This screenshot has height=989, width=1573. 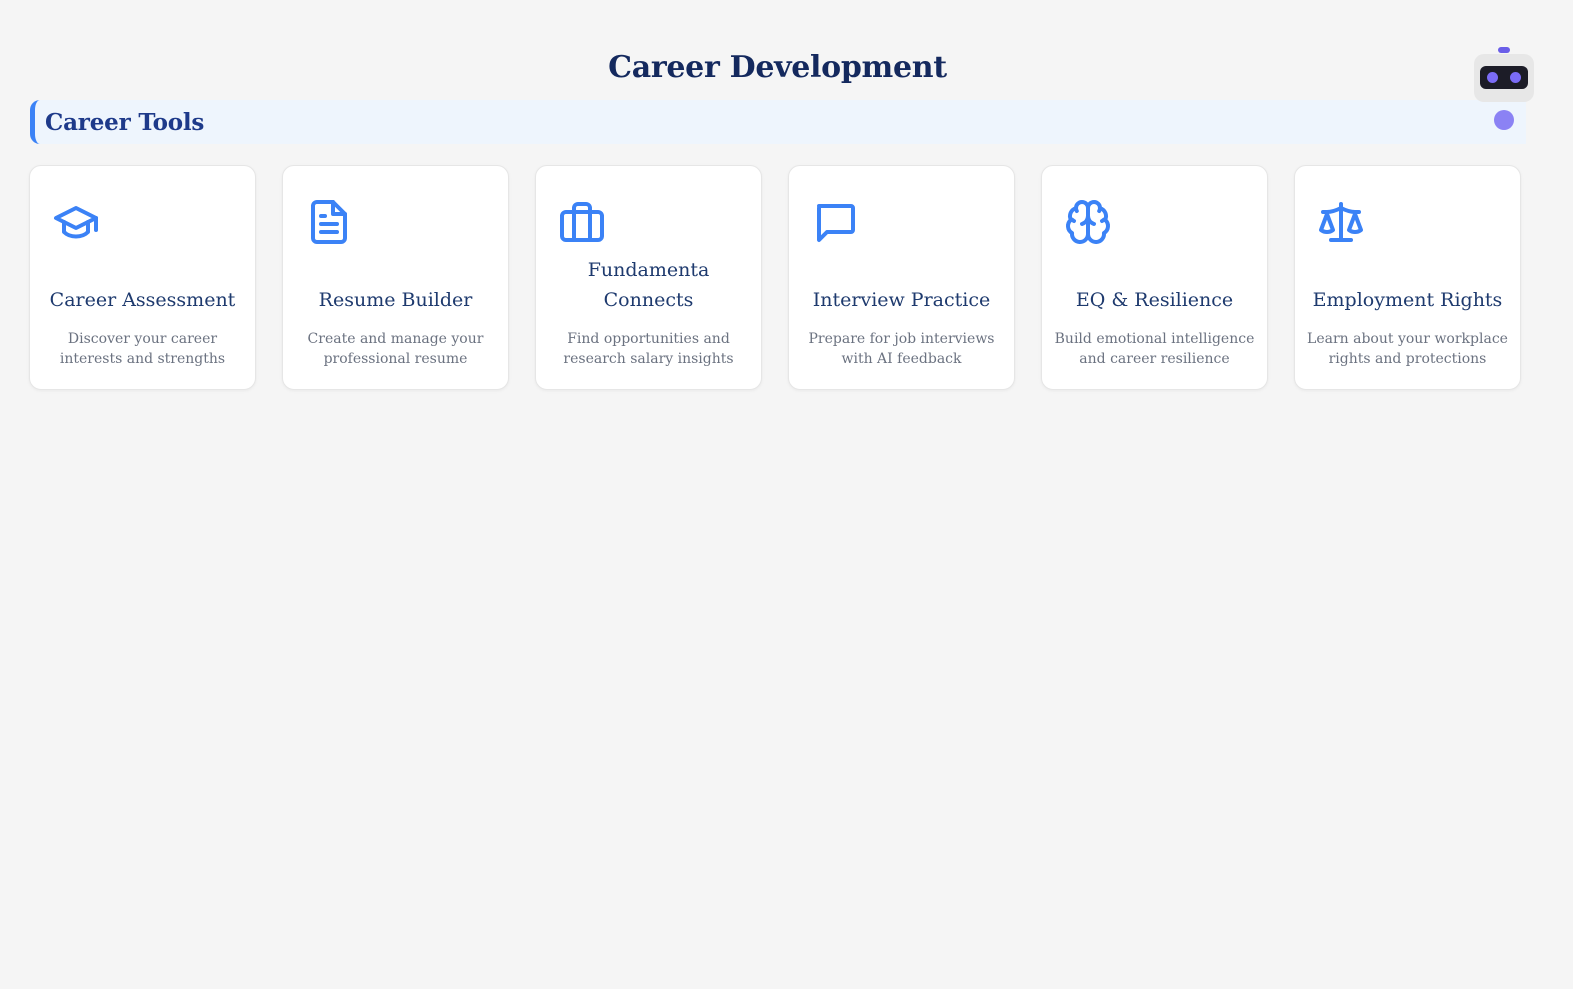 What do you see at coordinates (1492, 77) in the screenshot?
I see `robot-eye-left` at bounding box center [1492, 77].